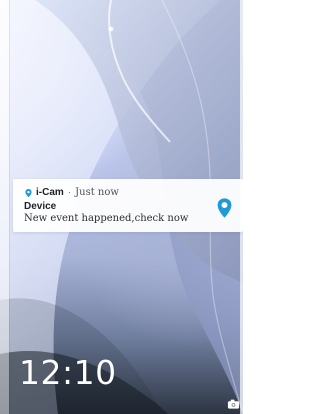 The height and width of the screenshot is (414, 320). I want to click on notification-header: i-Cam · Just now, so click(71, 193).